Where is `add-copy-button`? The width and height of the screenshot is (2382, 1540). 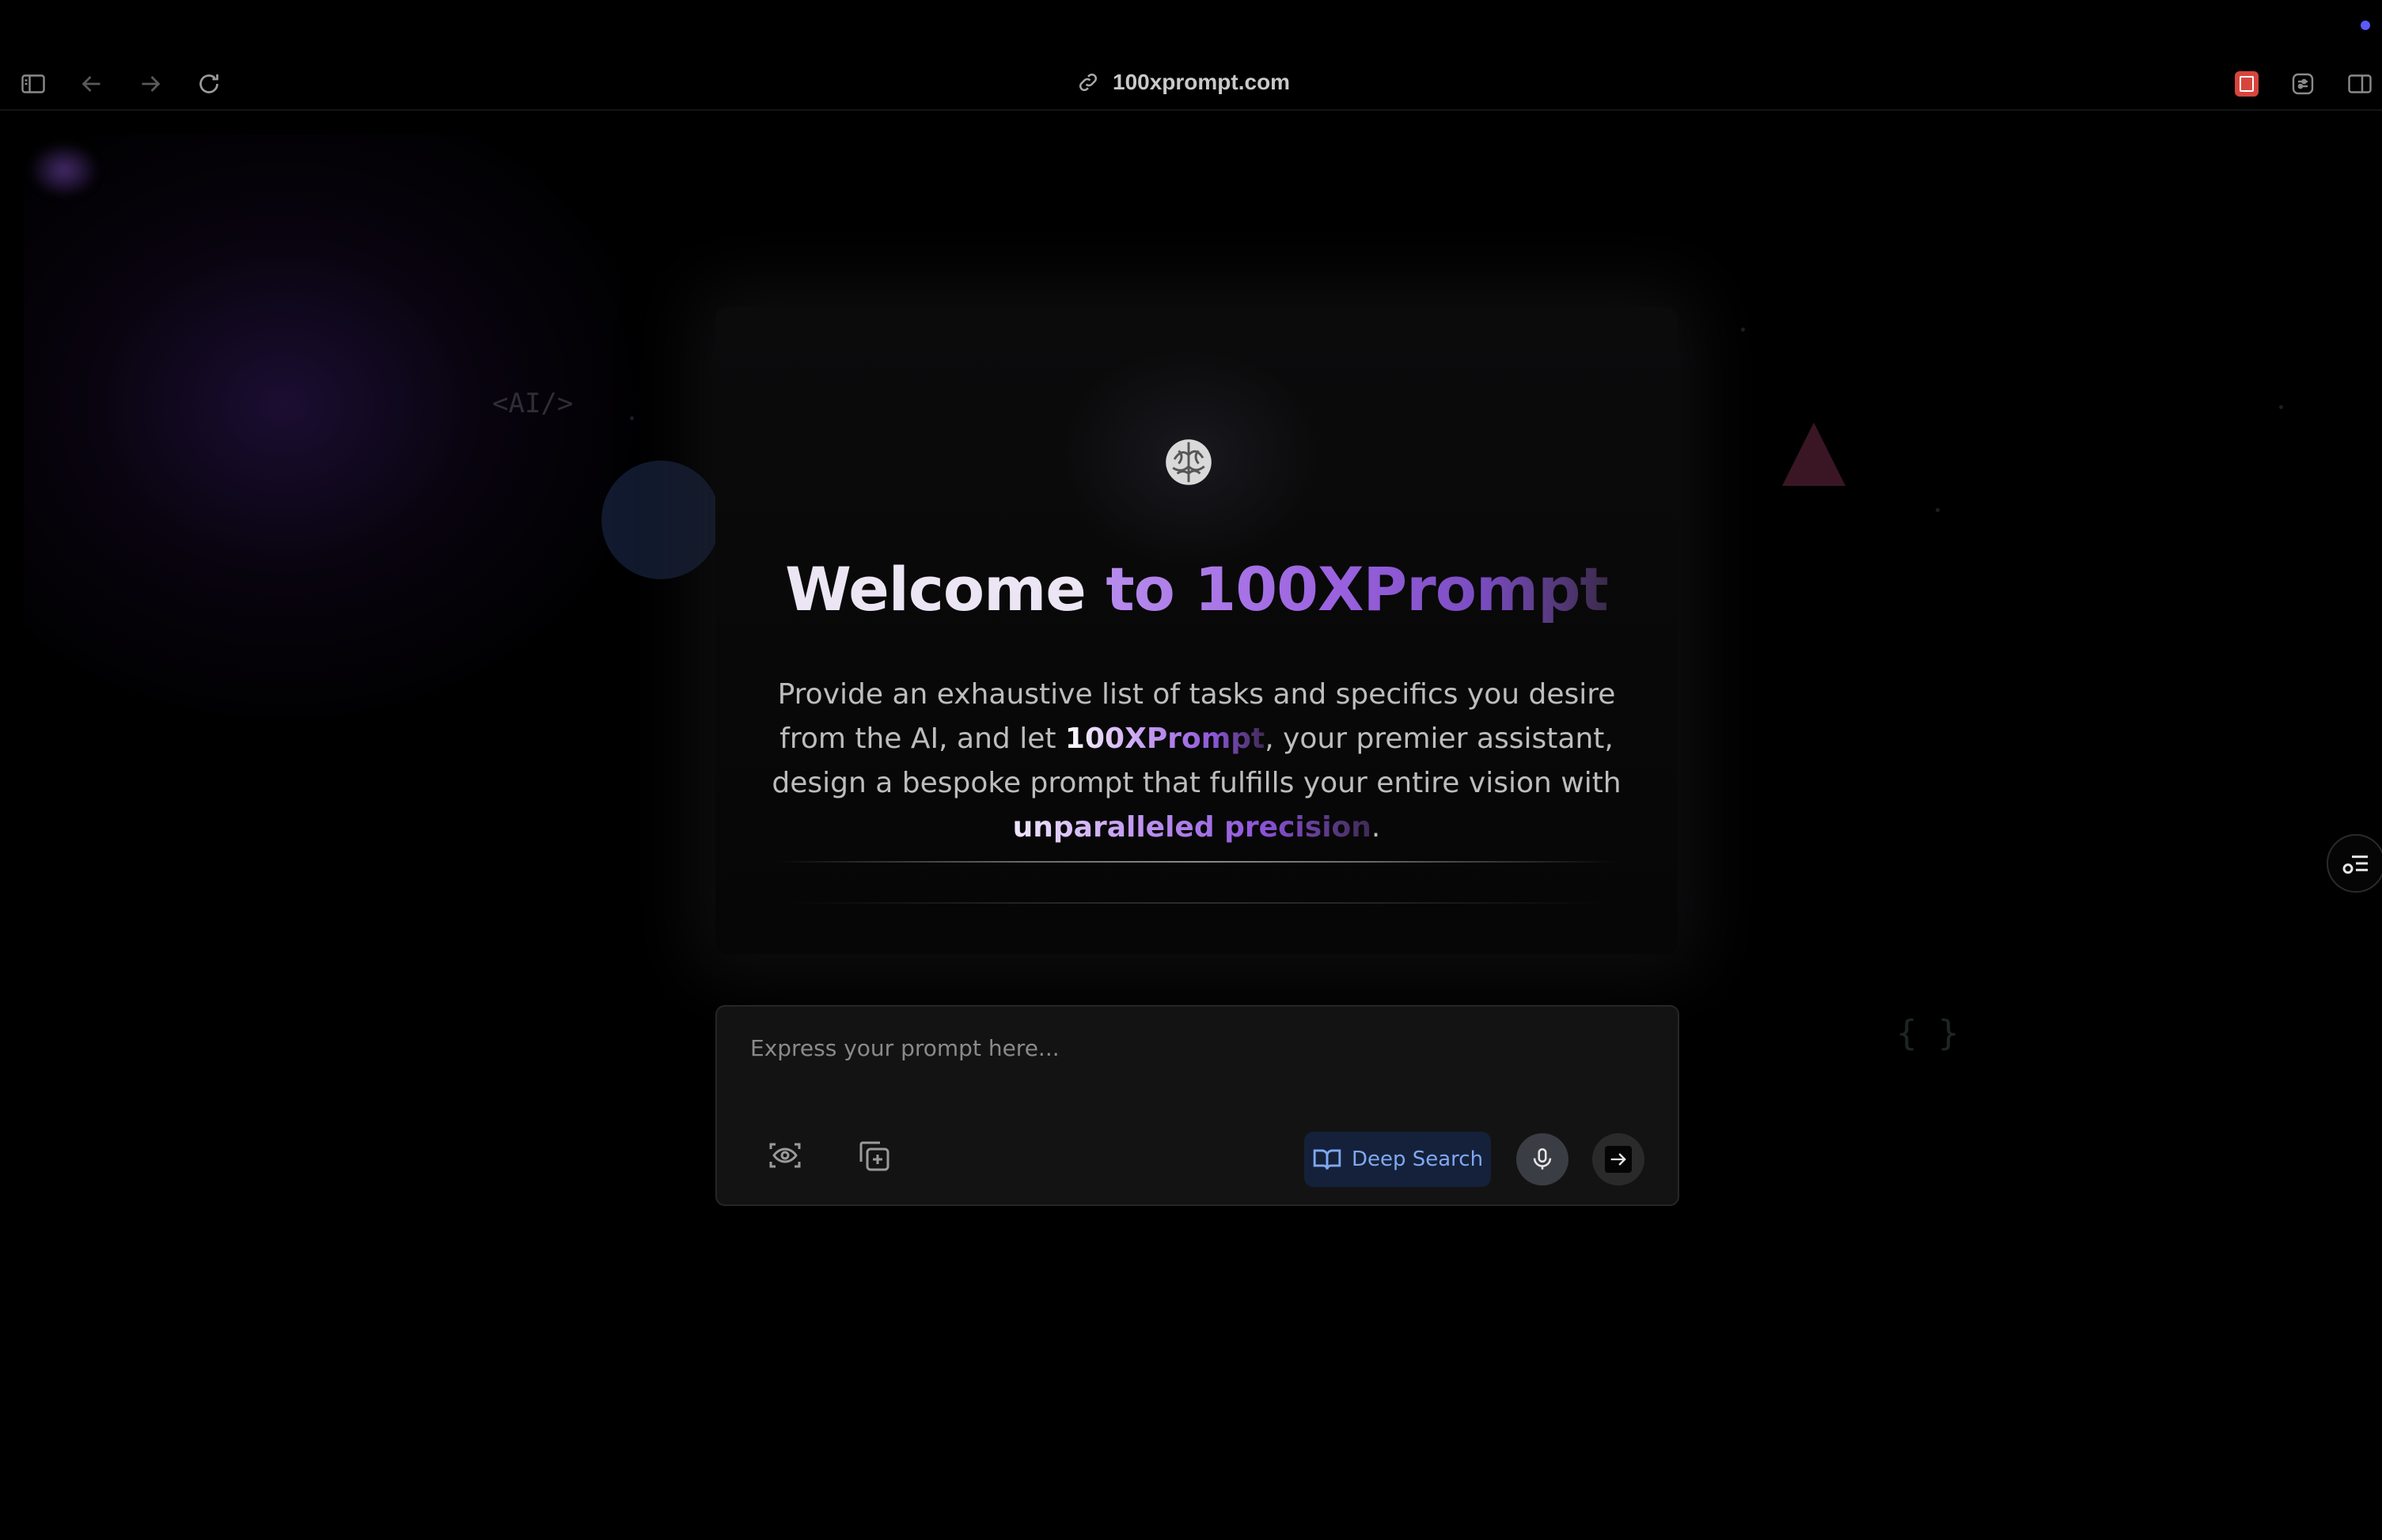 add-copy-button is located at coordinates (874, 1155).